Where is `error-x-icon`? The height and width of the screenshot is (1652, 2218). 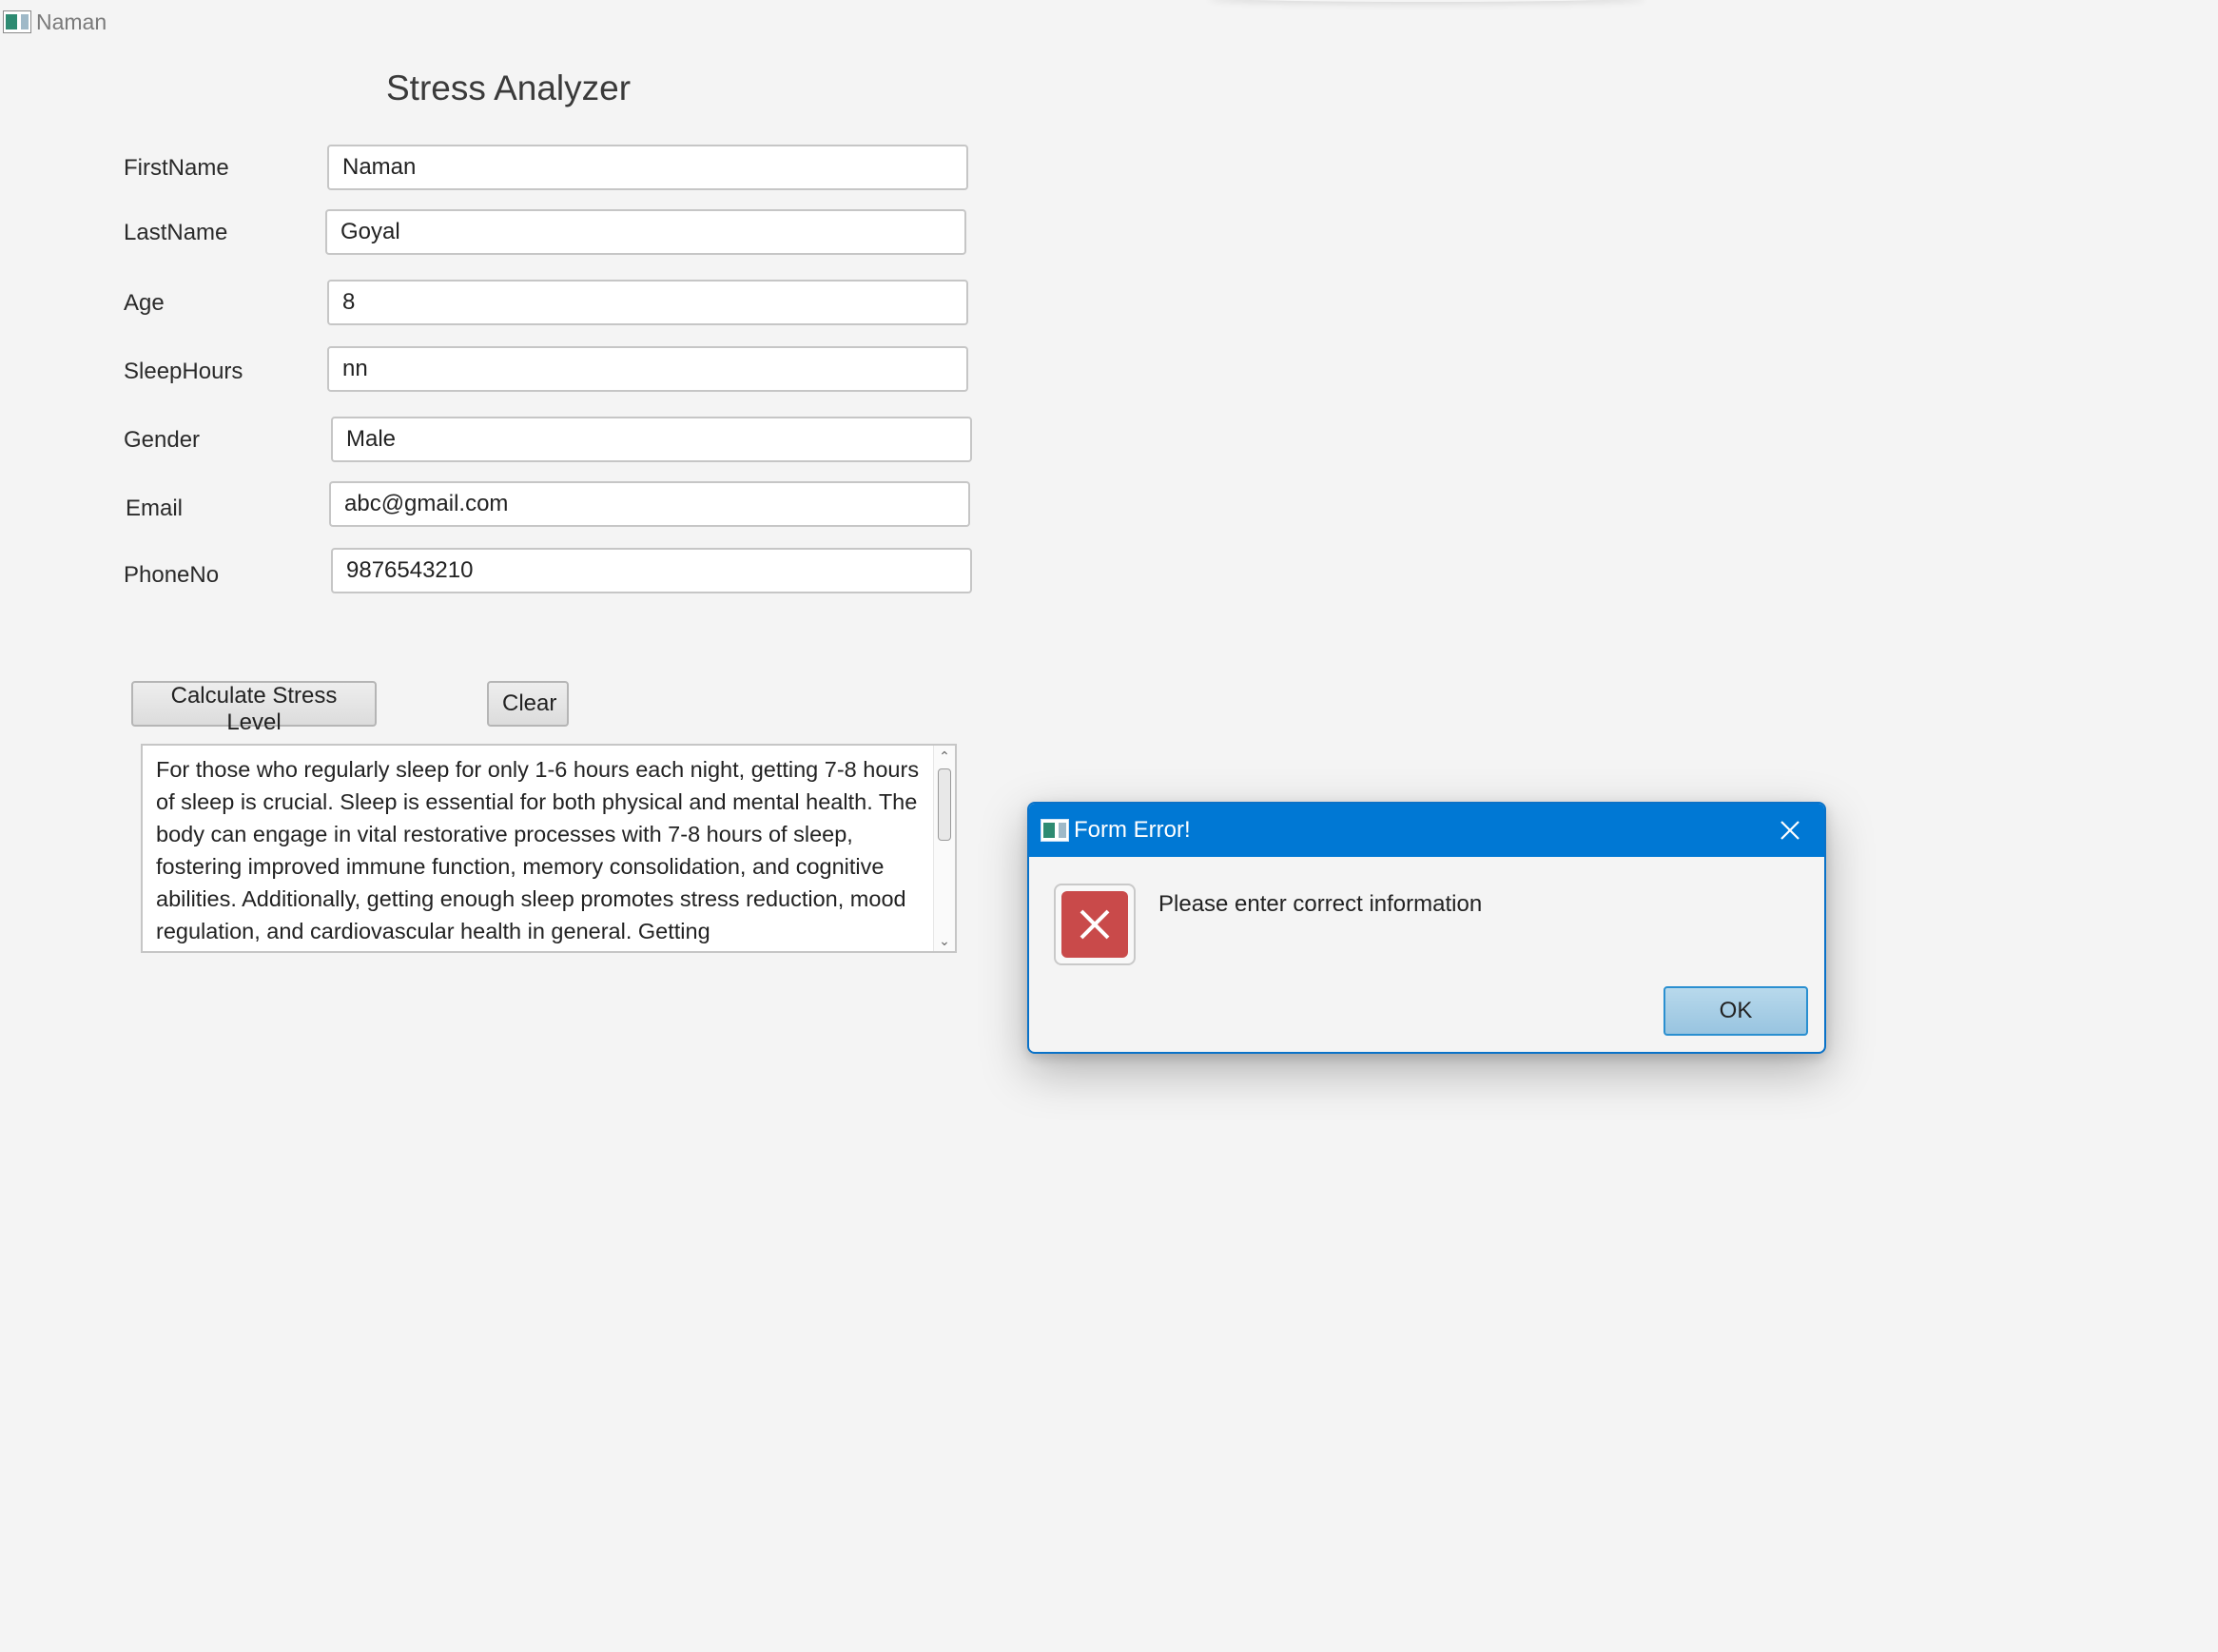 error-x-icon is located at coordinates (1094, 924).